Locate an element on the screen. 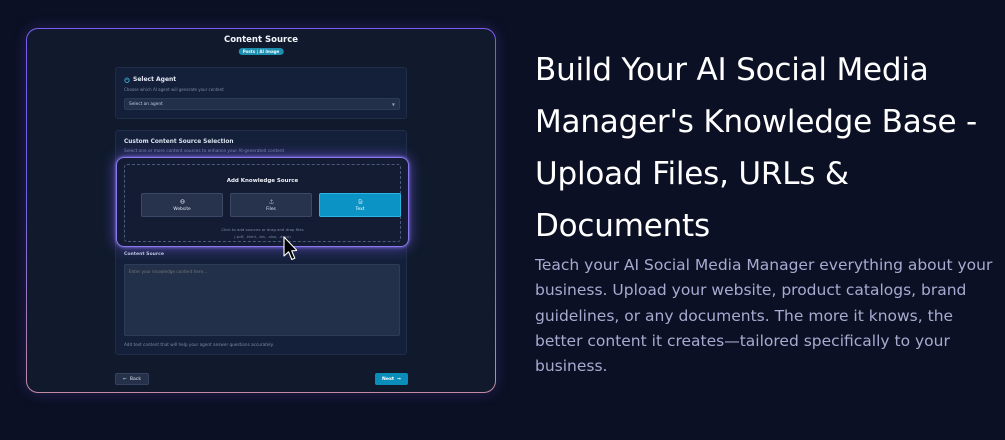 The image size is (1005, 440). back-label: Back is located at coordinates (135, 379).